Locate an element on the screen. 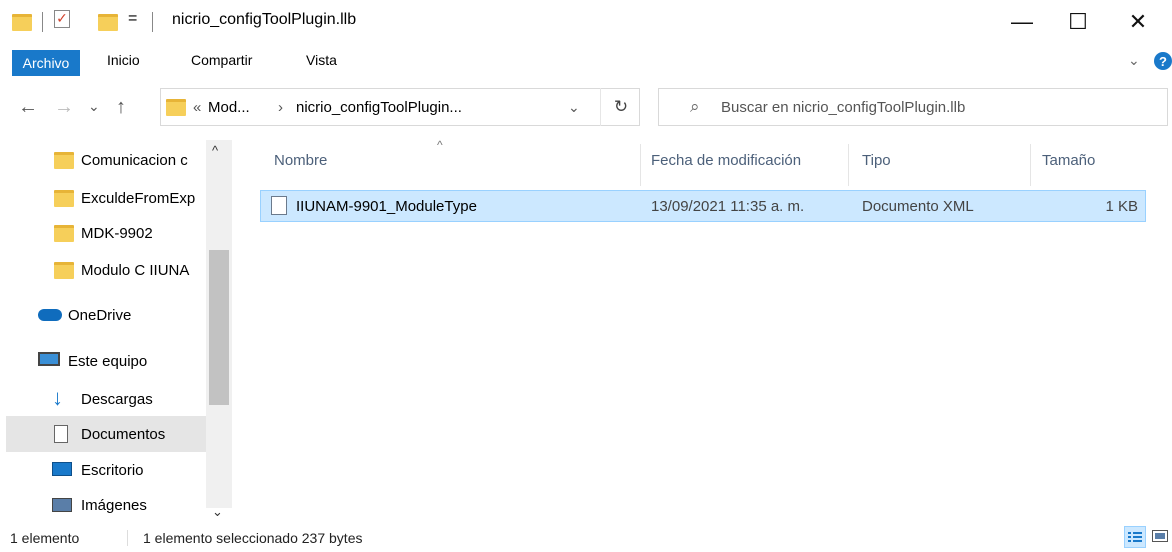  sidebar-item-imagenes: Imágenes is located at coordinates (103, 505).